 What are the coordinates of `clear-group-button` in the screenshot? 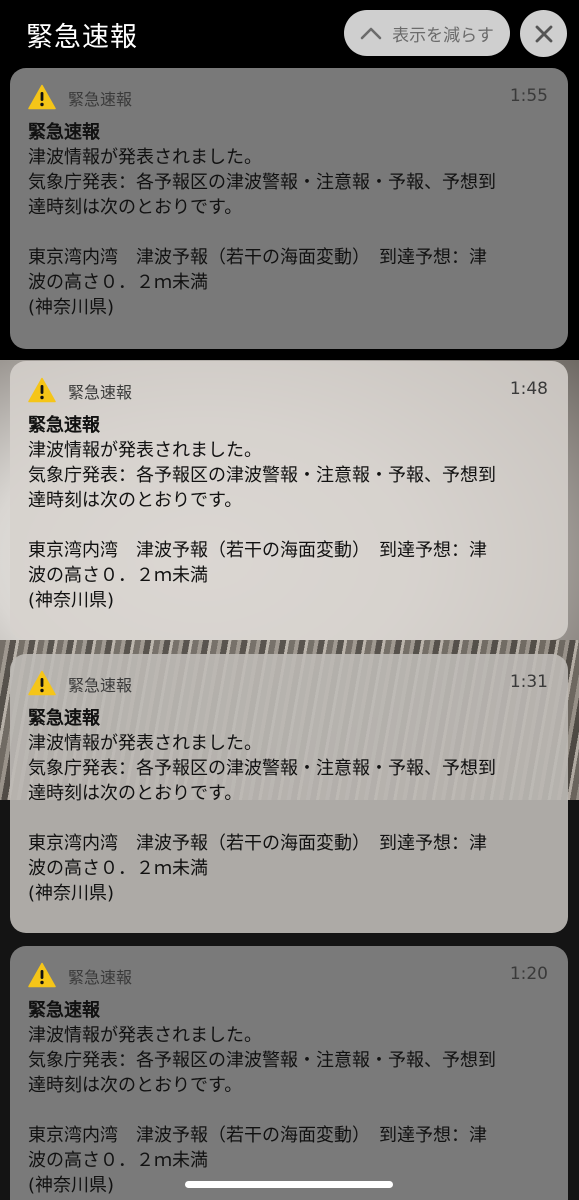 It's located at (543, 33).